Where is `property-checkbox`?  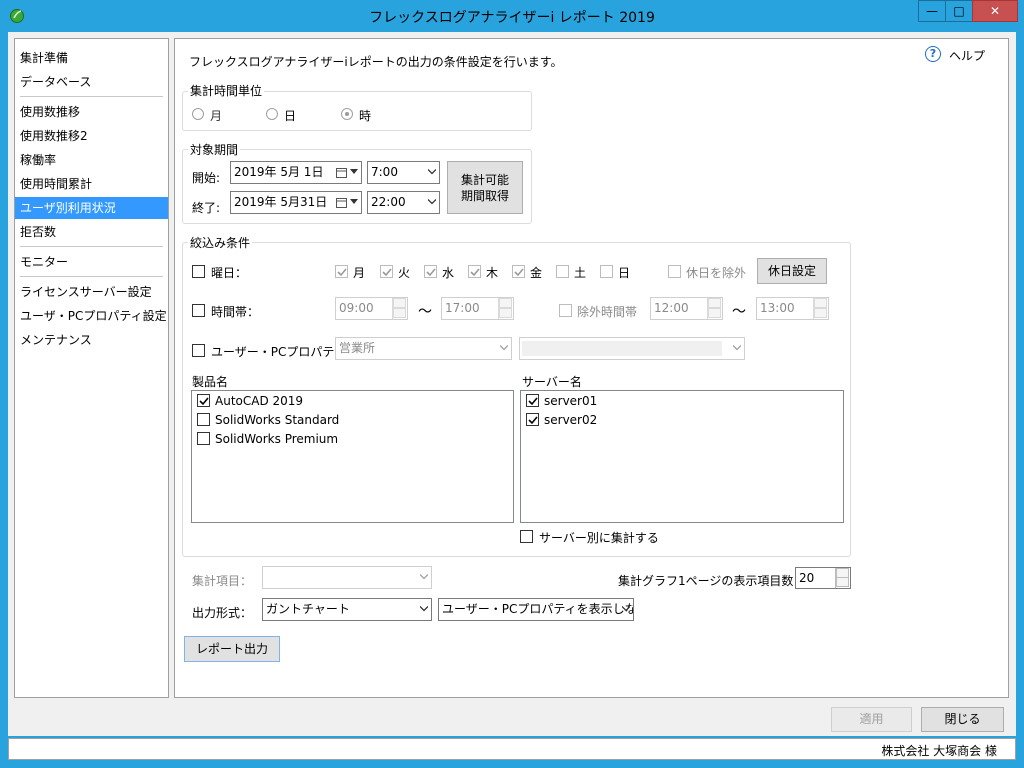
property-checkbox is located at coordinates (198, 350).